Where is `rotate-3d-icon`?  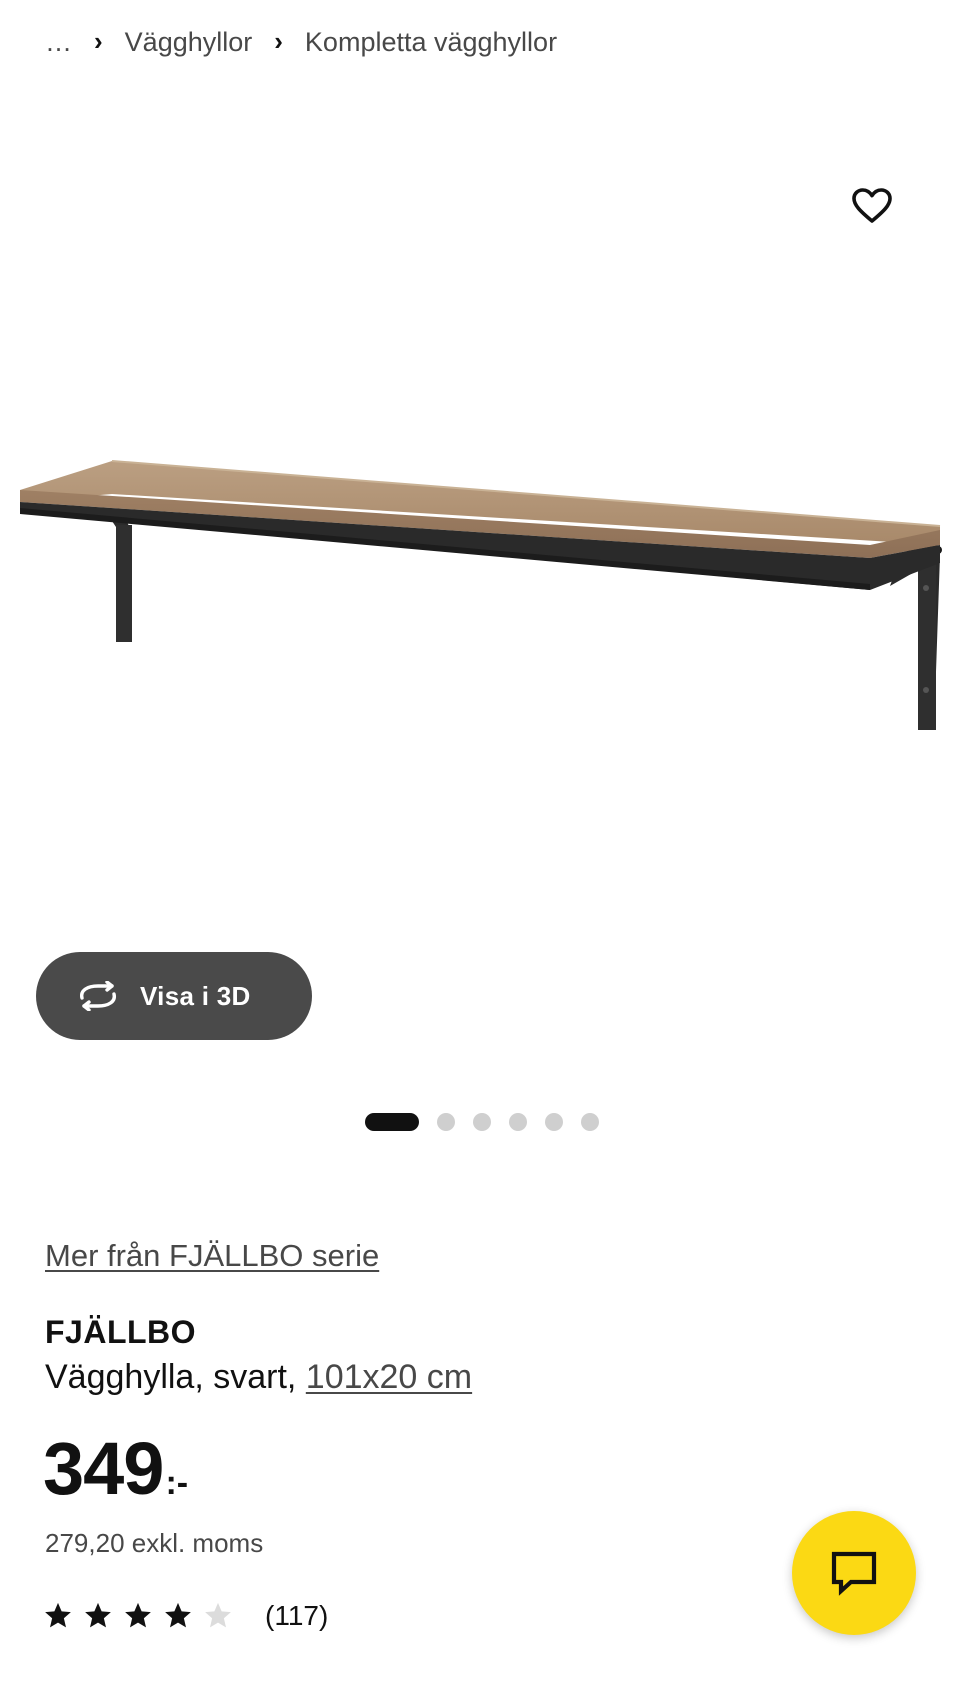
rotate-3d-icon is located at coordinates (98, 996).